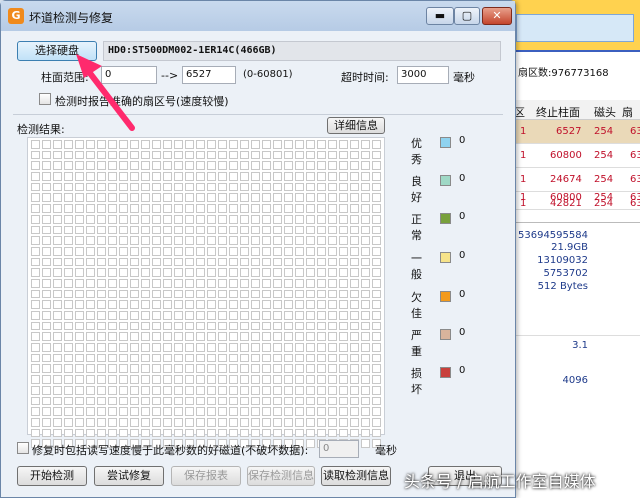 The image size is (640, 498). What do you see at coordinates (462, 294) in the screenshot?
I see `legend-count: 0` at bounding box center [462, 294].